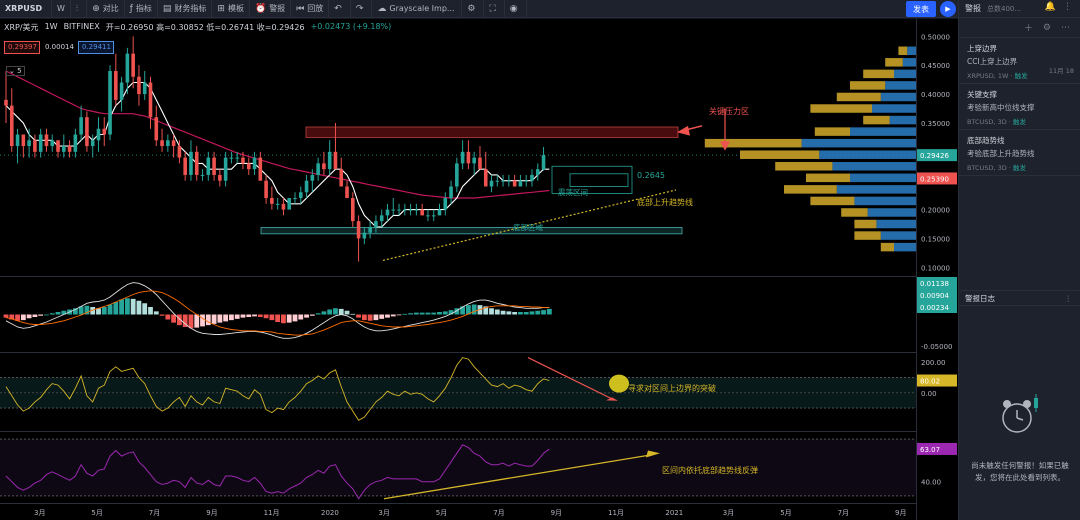  I want to click on replay-icon: ⏮, so click(300, 8).